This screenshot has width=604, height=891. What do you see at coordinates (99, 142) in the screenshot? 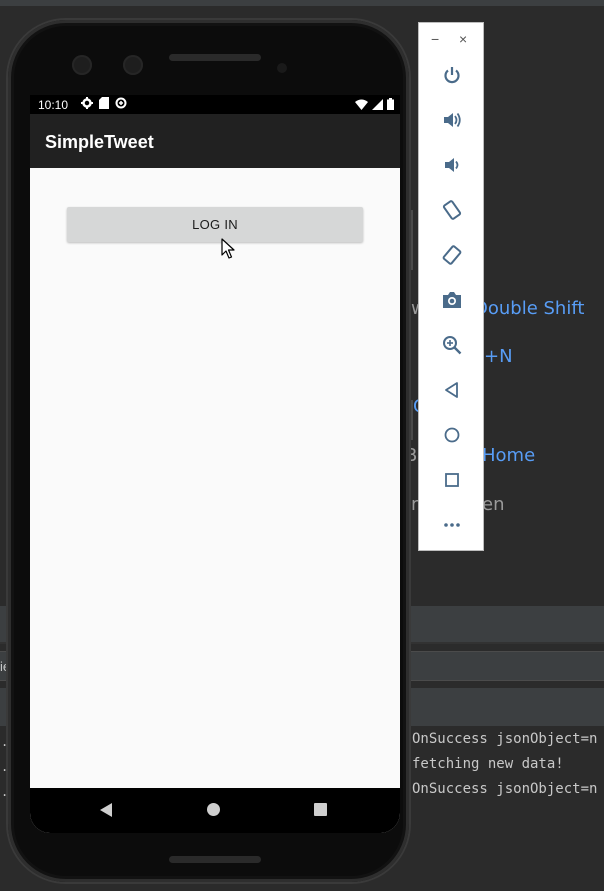
I see `app-title: SimpleTweet` at bounding box center [99, 142].